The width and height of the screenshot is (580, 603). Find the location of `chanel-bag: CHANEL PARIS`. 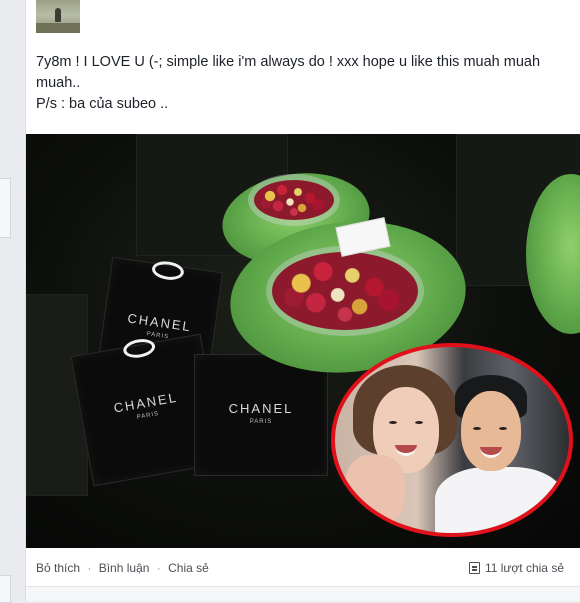

chanel-bag: CHANEL PARIS is located at coordinates (261, 415).